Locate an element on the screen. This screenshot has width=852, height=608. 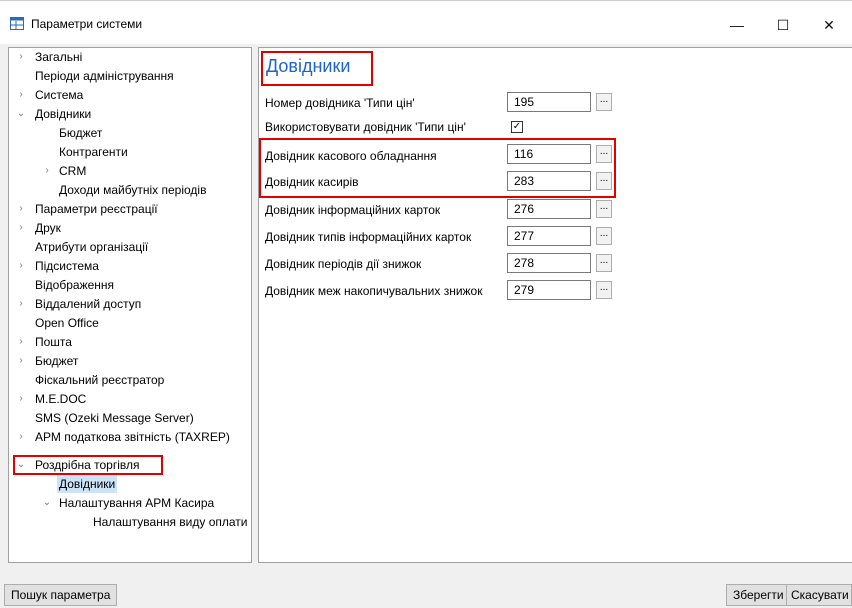
label-price-types-number: Номер довідника 'Типи цін' is located at coordinates (340, 103).